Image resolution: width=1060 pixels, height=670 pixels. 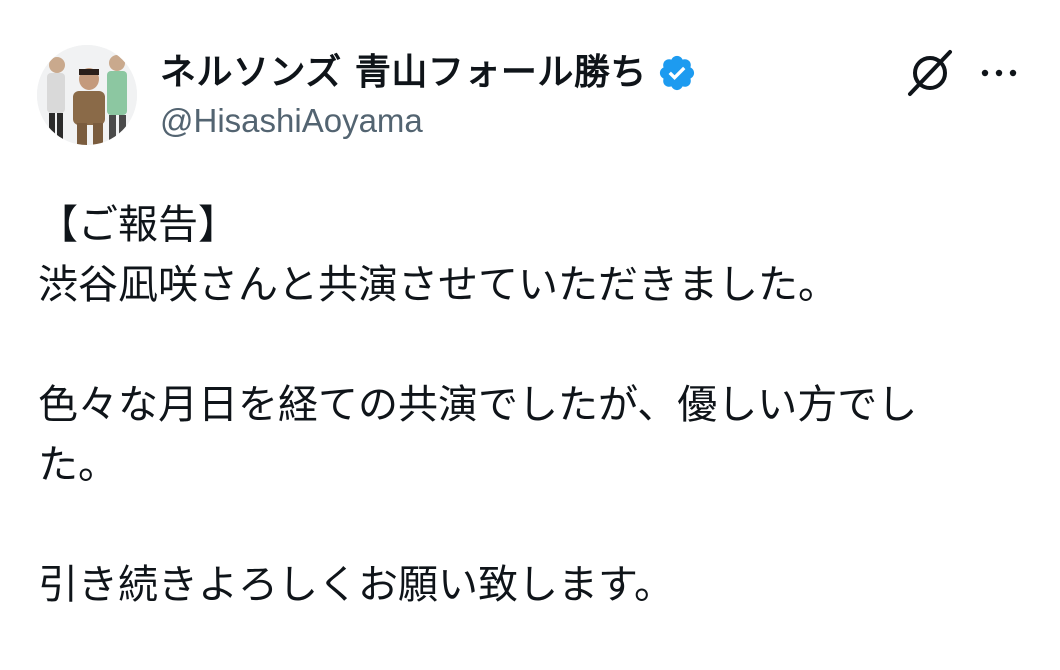 I want to click on tweet-line: た。, so click(x=78, y=465).